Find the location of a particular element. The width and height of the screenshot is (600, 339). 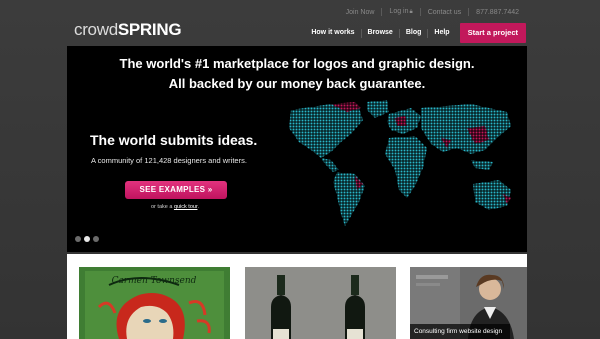

quick-tour-link: quick tour is located at coordinates (186, 207).